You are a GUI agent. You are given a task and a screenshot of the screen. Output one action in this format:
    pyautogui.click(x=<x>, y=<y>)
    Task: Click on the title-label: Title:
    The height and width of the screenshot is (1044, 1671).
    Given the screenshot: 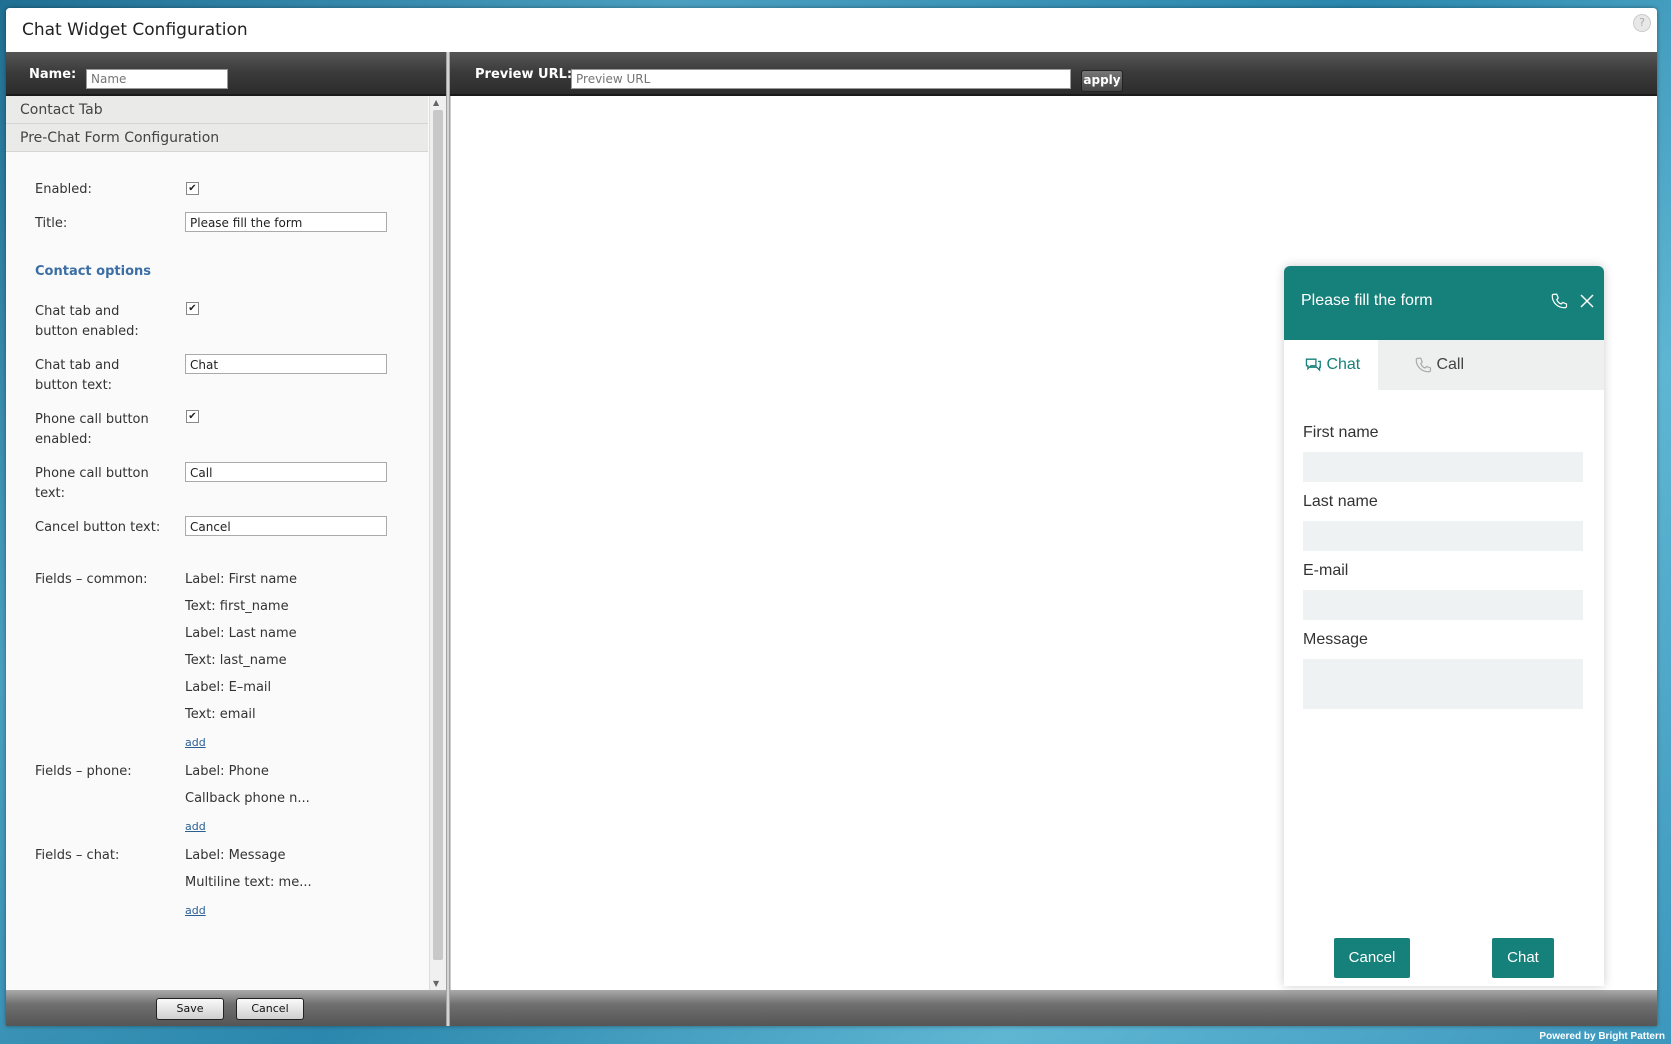 What is the action you would take?
    pyautogui.click(x=51, y=223)
    